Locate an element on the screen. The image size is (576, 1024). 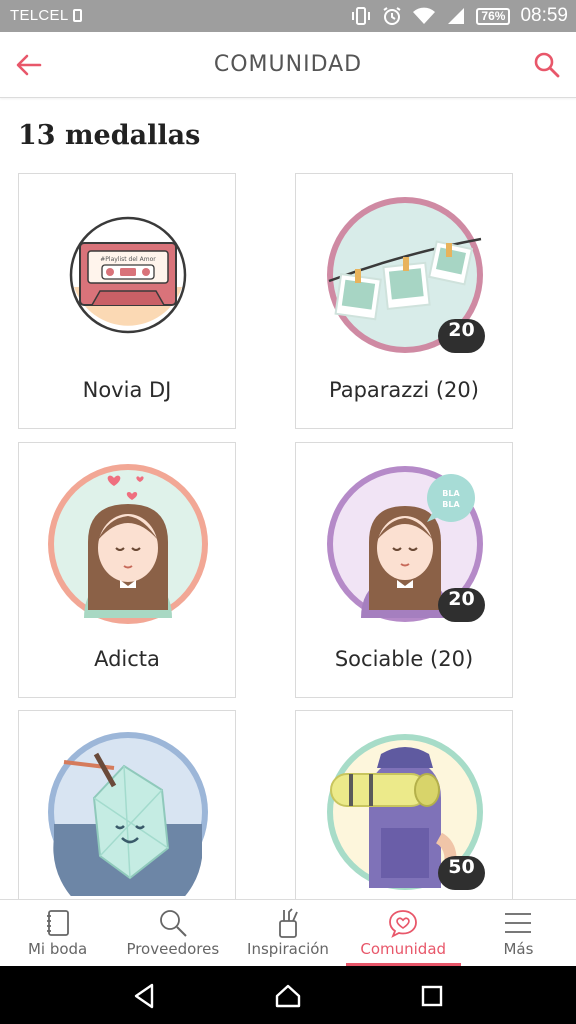
recents-square-icon is located at coordinates (432, 996).